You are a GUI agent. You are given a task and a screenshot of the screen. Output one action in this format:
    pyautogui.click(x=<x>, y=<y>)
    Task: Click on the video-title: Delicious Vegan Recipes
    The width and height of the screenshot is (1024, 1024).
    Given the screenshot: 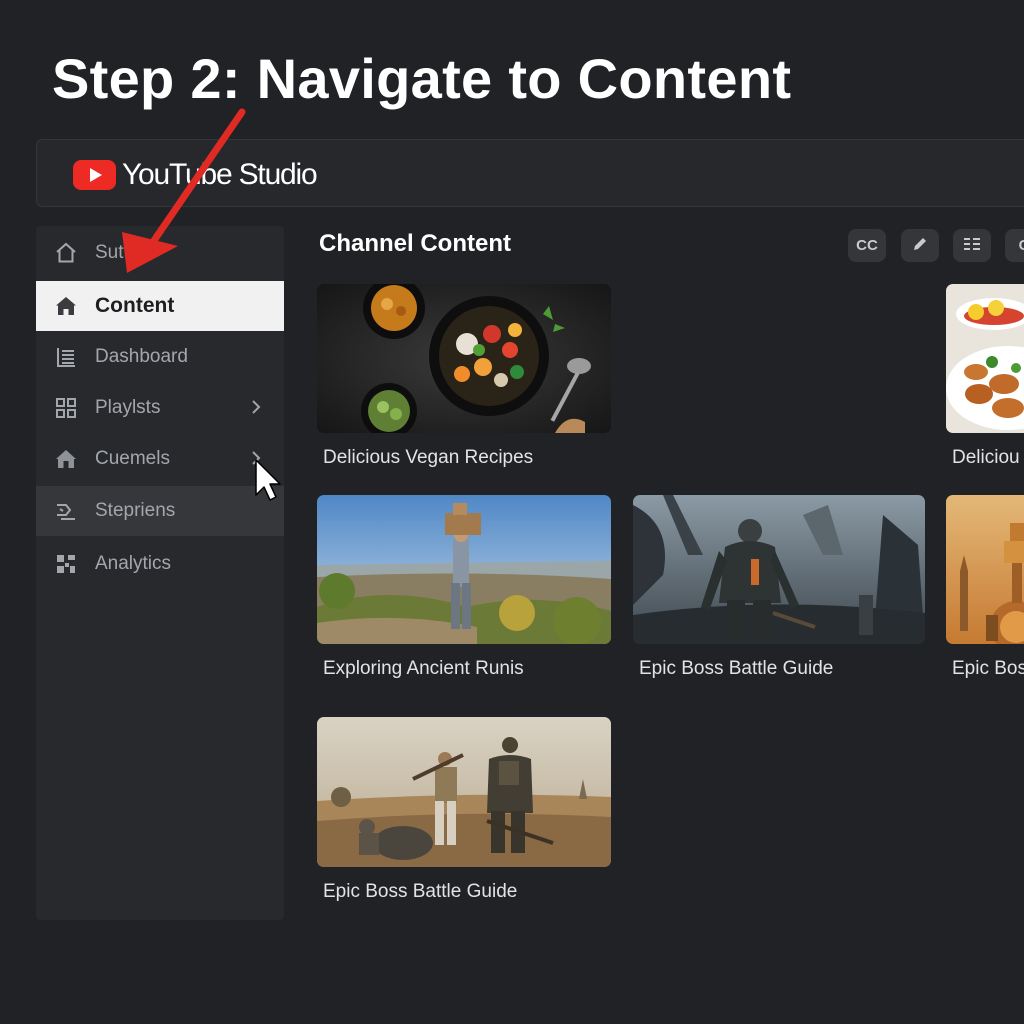 What is the action you would take?
    pyautogui.click(x=428, y=458)
    